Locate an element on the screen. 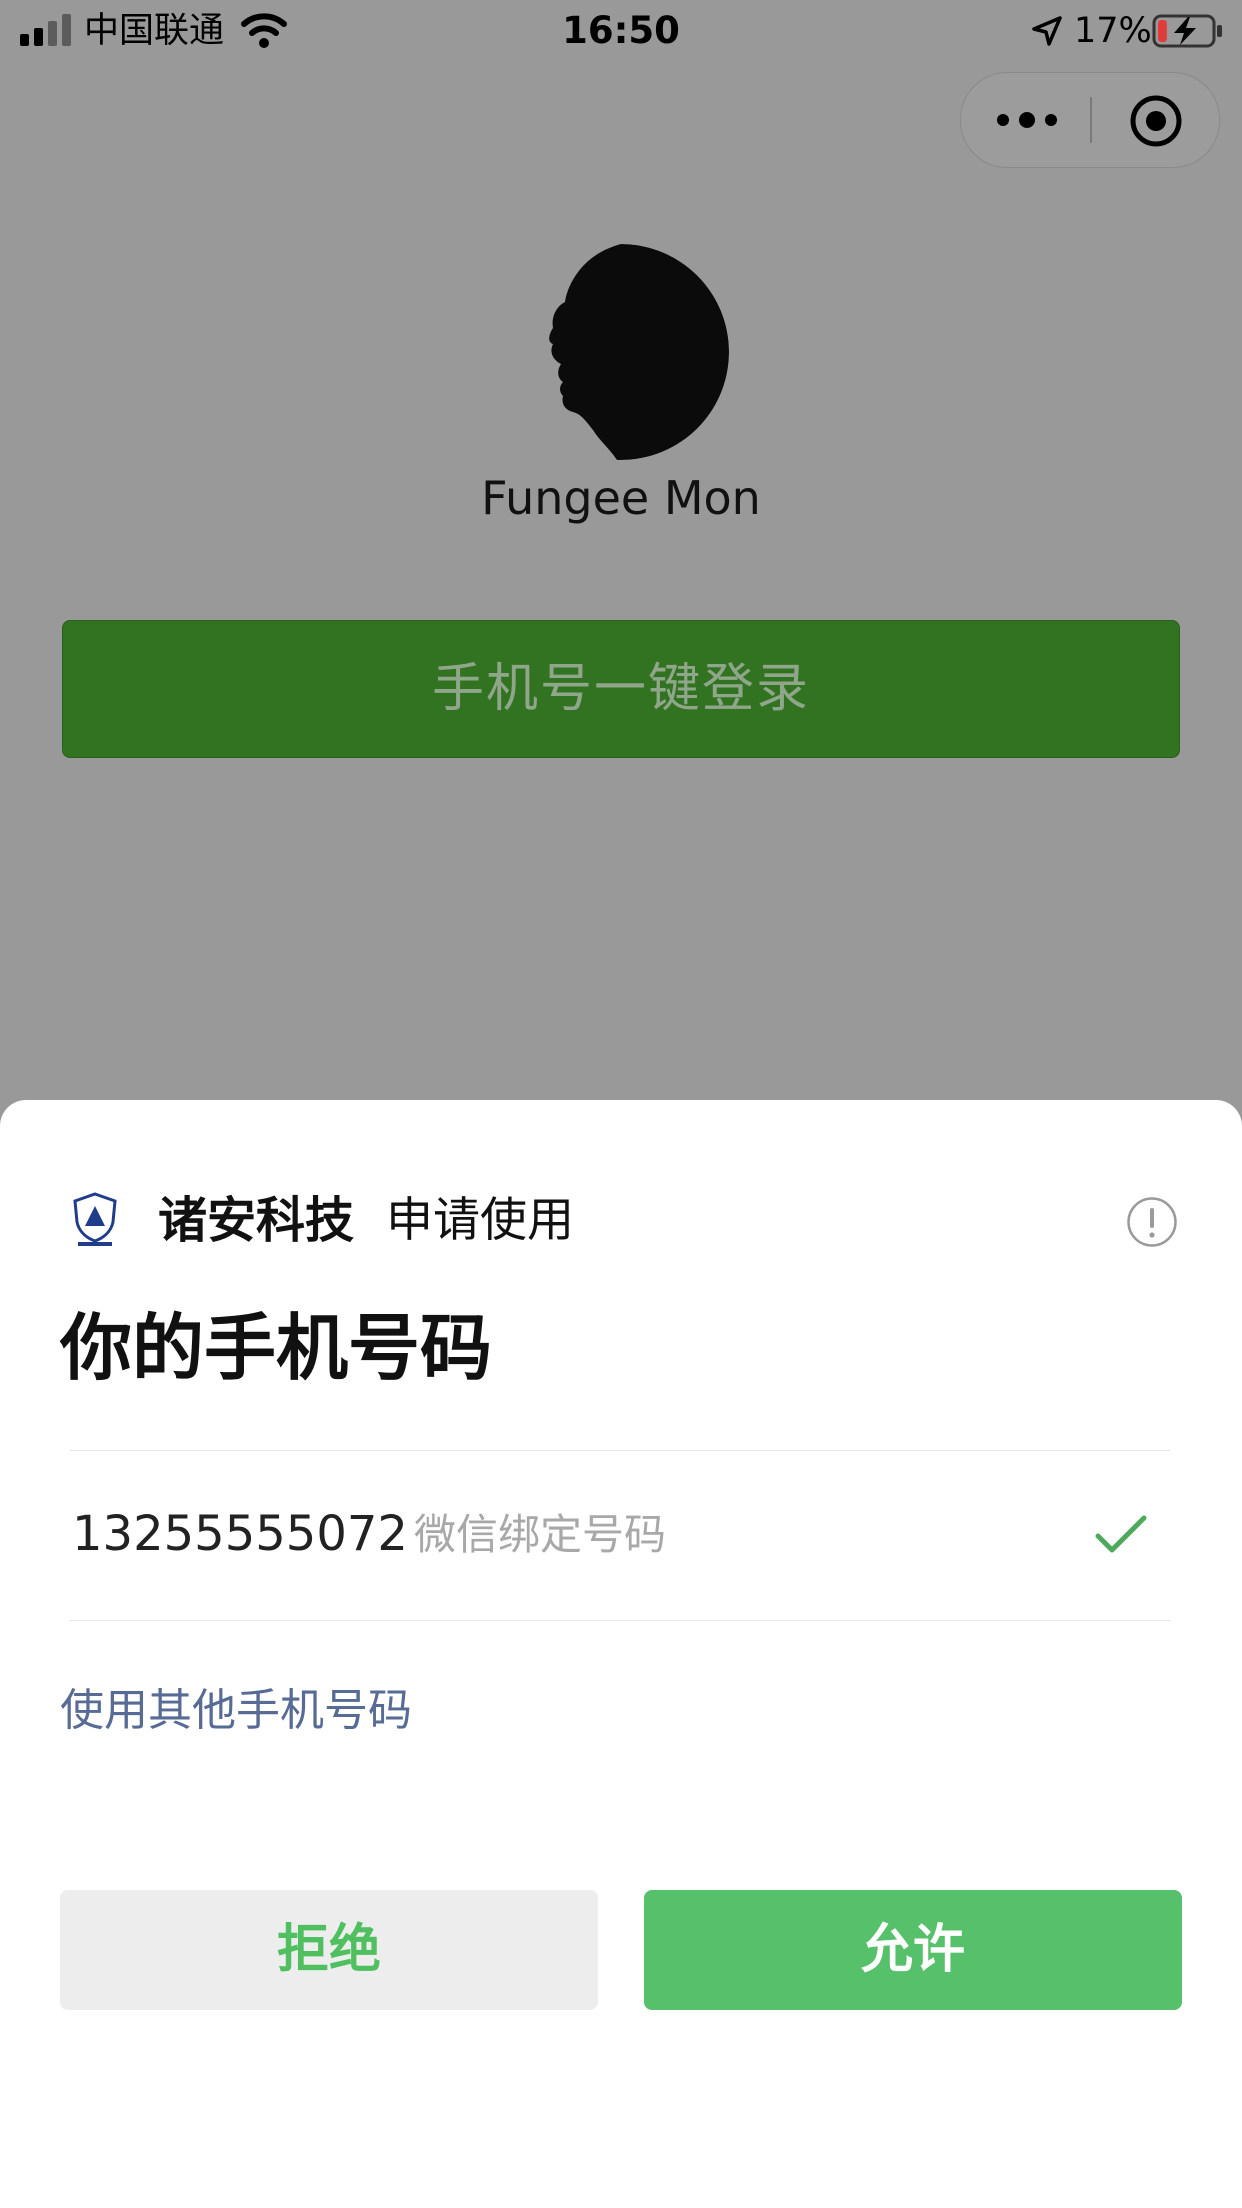 The height and width of the screenshot is (2208, 1242). target-close-icon is located at coordinates (1156, 121).